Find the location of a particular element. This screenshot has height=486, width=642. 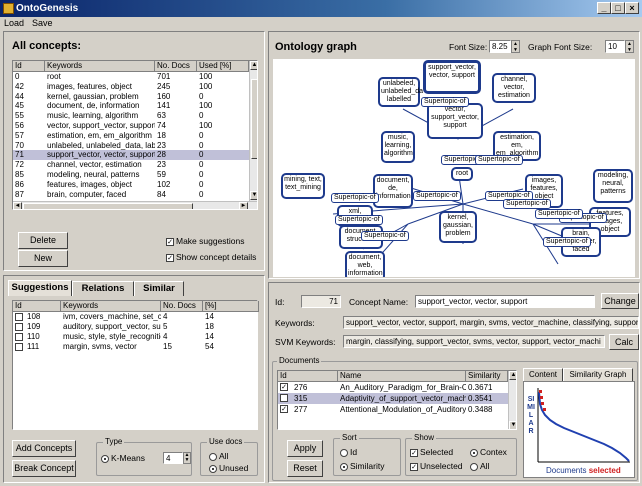

make-suggestions-checkbox: ✓ Make suggestions is located at coordinates (205, 241).